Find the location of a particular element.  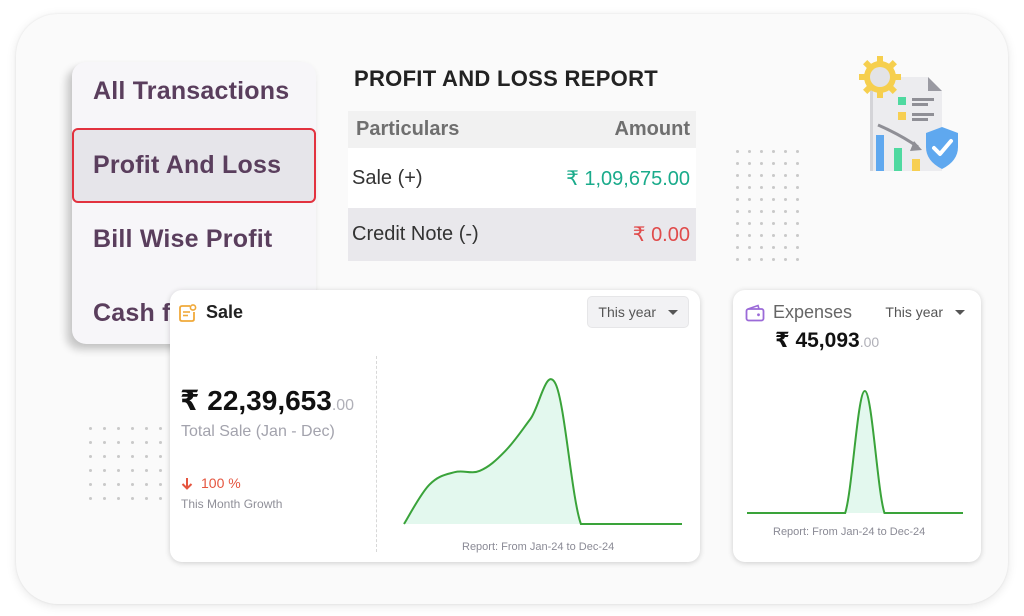

total-expenses-amount: ₹ 45,093.00 is located at coordinates (827, 340).